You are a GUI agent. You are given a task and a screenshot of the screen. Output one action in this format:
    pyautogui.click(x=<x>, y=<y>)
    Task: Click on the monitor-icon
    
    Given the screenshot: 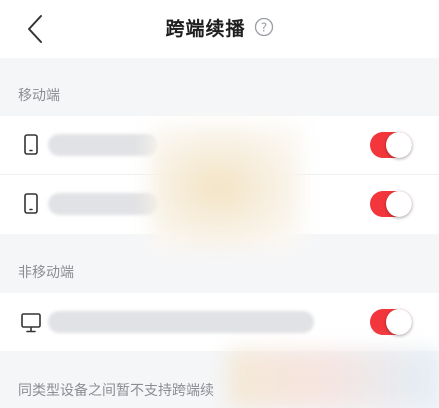 What is the action you would take?
    pyautogui.click(x=31, y=323)
    